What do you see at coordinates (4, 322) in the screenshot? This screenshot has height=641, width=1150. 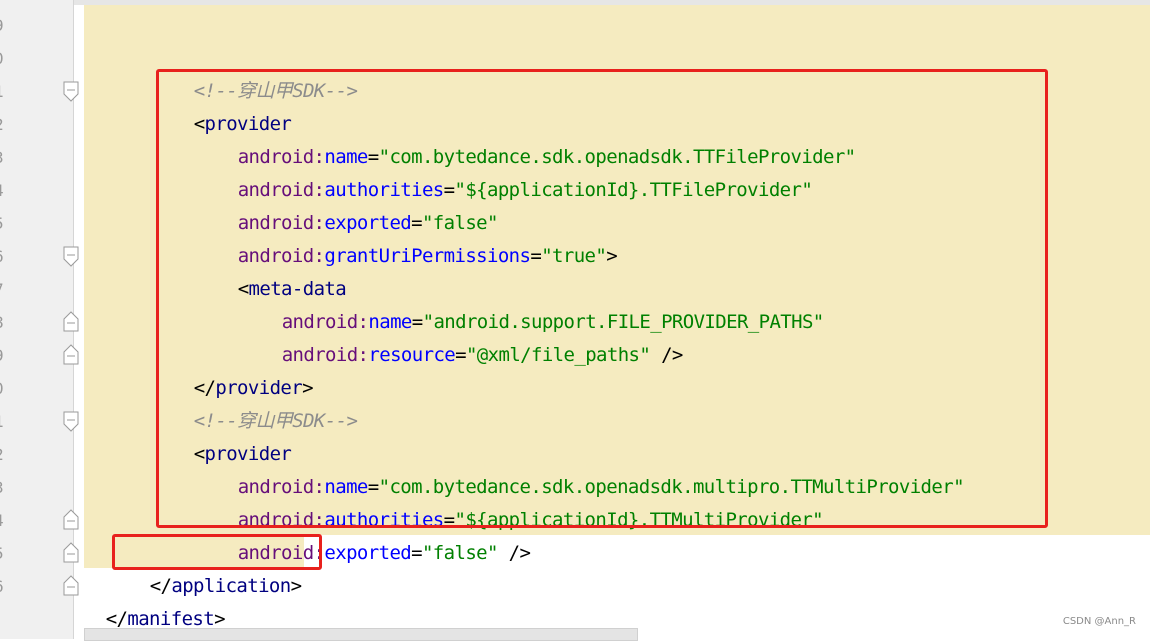 I see `line-number: 8` at bounding box center [4, 322].